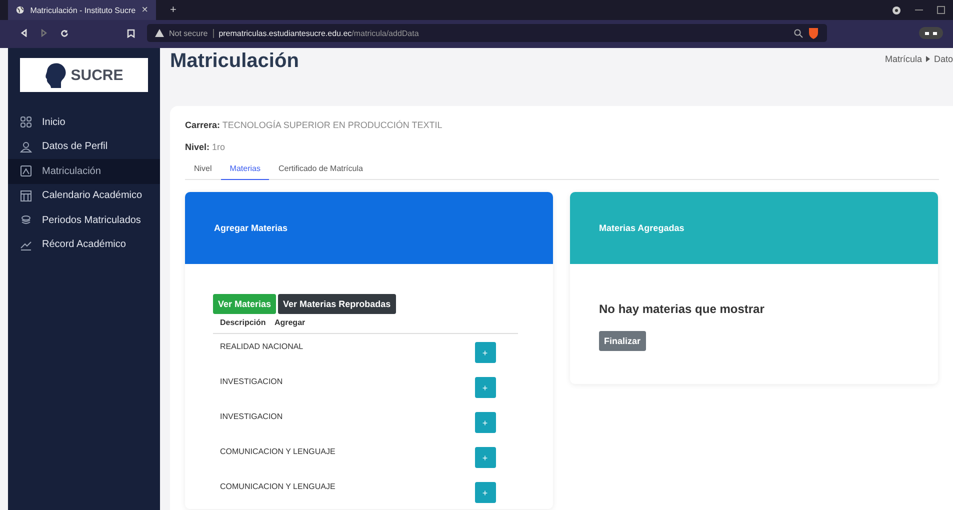 This screenshot has height=510, width=953. Describe the element at coordinates (84, 220) in the screenshot. I see `sidebar-item: Periodos Matriculados` at that location.